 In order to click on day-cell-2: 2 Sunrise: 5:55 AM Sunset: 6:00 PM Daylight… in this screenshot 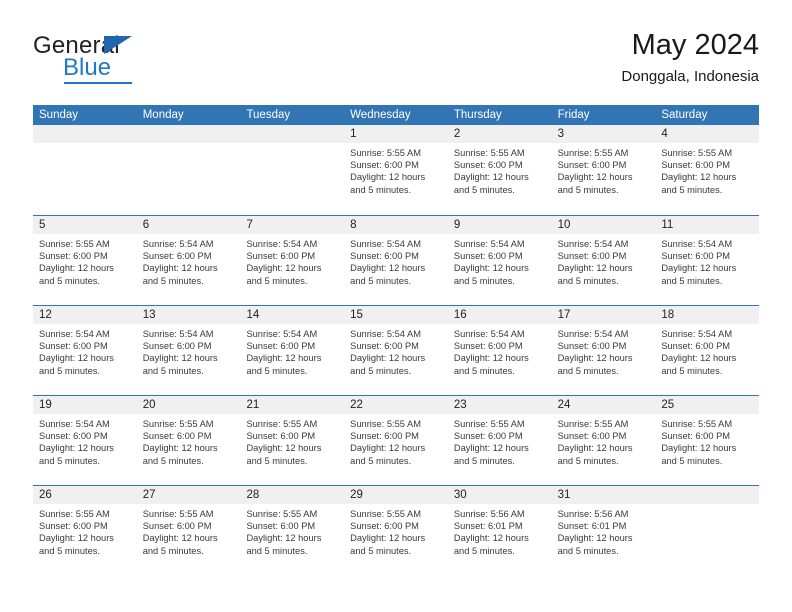, I will do `click(499, 170)`.